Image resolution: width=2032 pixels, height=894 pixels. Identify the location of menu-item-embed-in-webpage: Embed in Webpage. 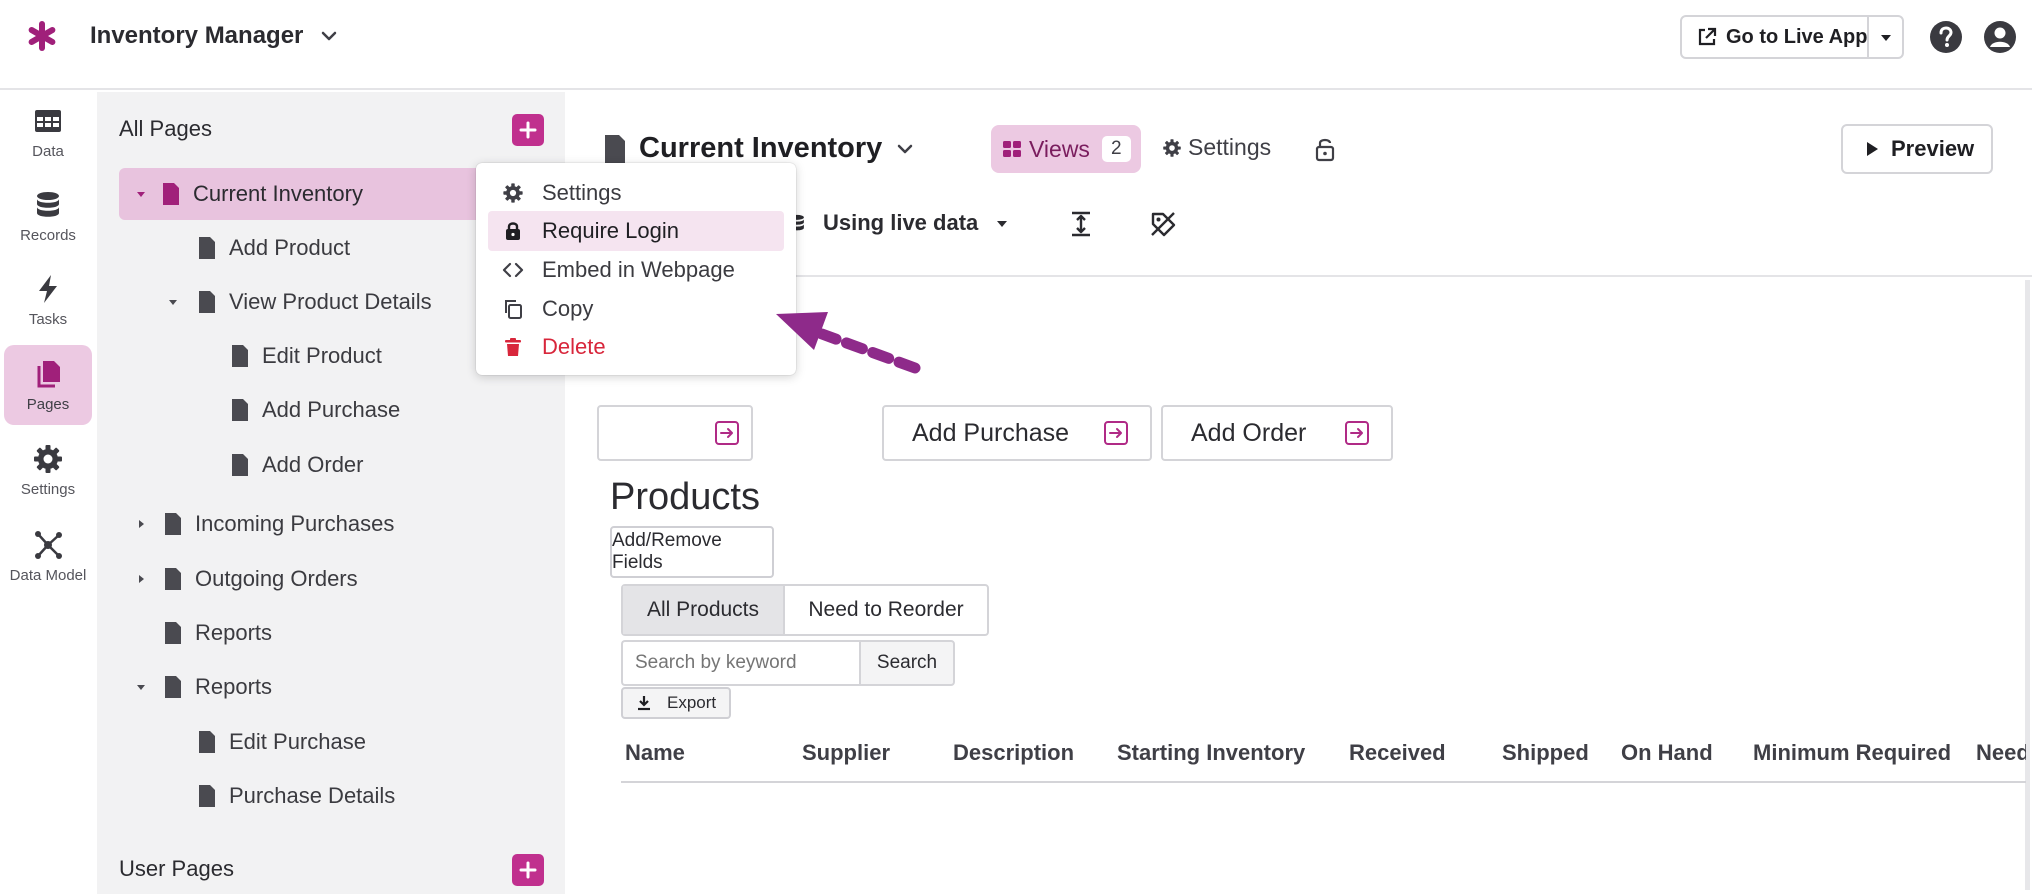
(636, 270).